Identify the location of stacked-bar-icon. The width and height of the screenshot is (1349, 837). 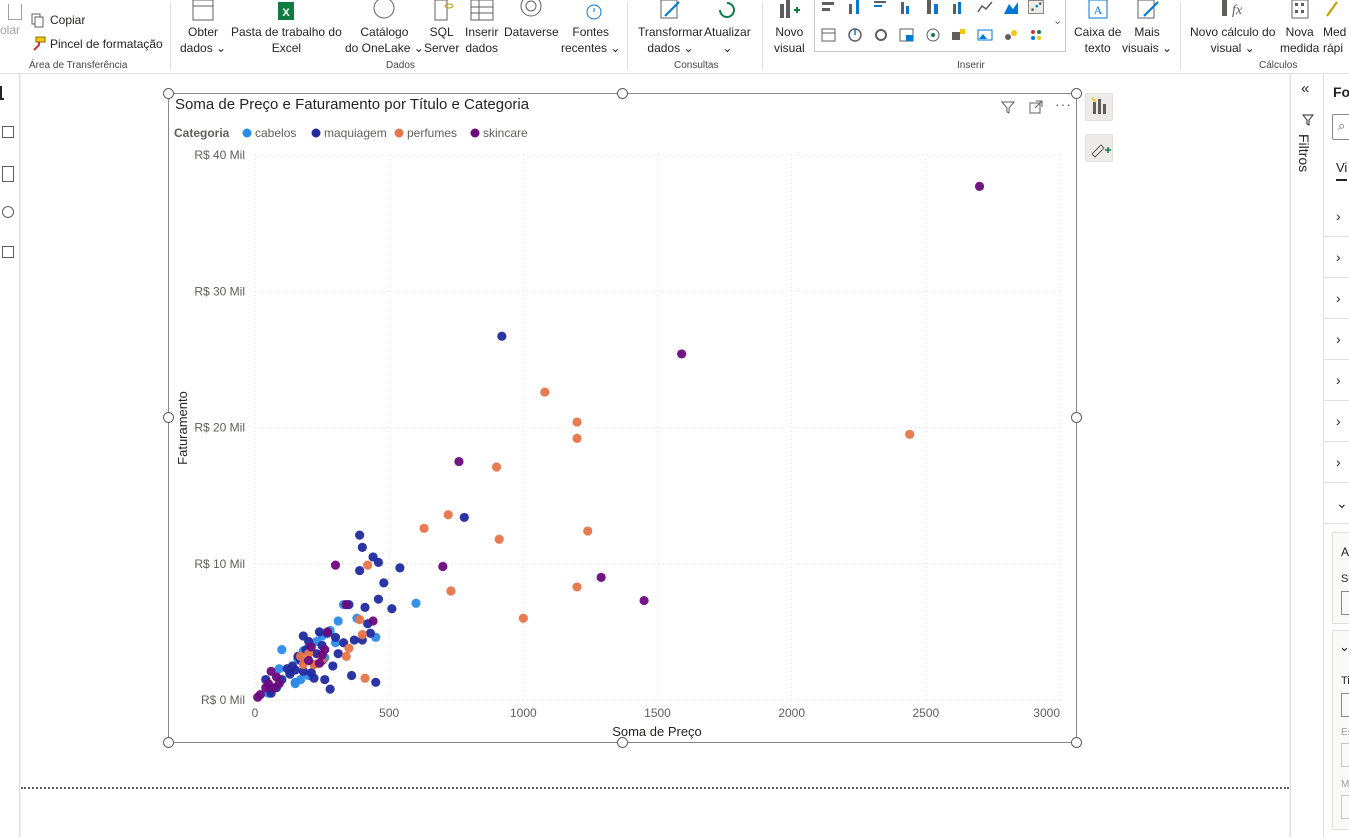
(829, 7).